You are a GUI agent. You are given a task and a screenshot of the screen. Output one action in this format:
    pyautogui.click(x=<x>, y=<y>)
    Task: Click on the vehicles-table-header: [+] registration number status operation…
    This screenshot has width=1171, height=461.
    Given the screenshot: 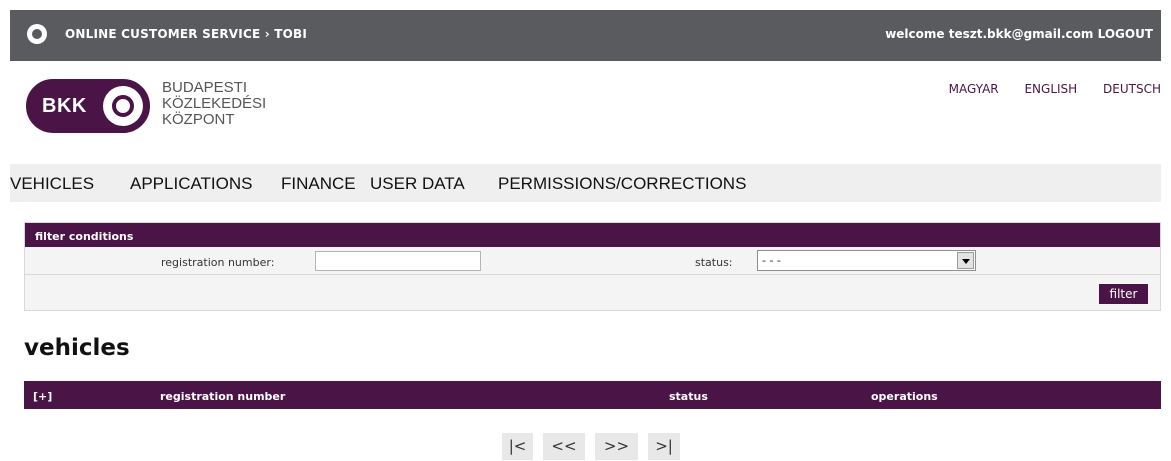 What is the action you would take?
    pyautogui.click(x=592, y=395)
    